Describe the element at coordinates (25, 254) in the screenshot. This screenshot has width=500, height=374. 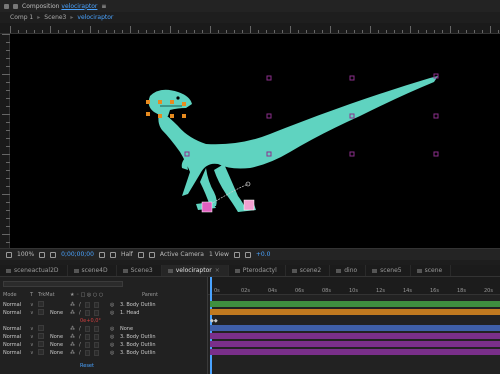
I see `magnification-dropdown: 100%` at that location.